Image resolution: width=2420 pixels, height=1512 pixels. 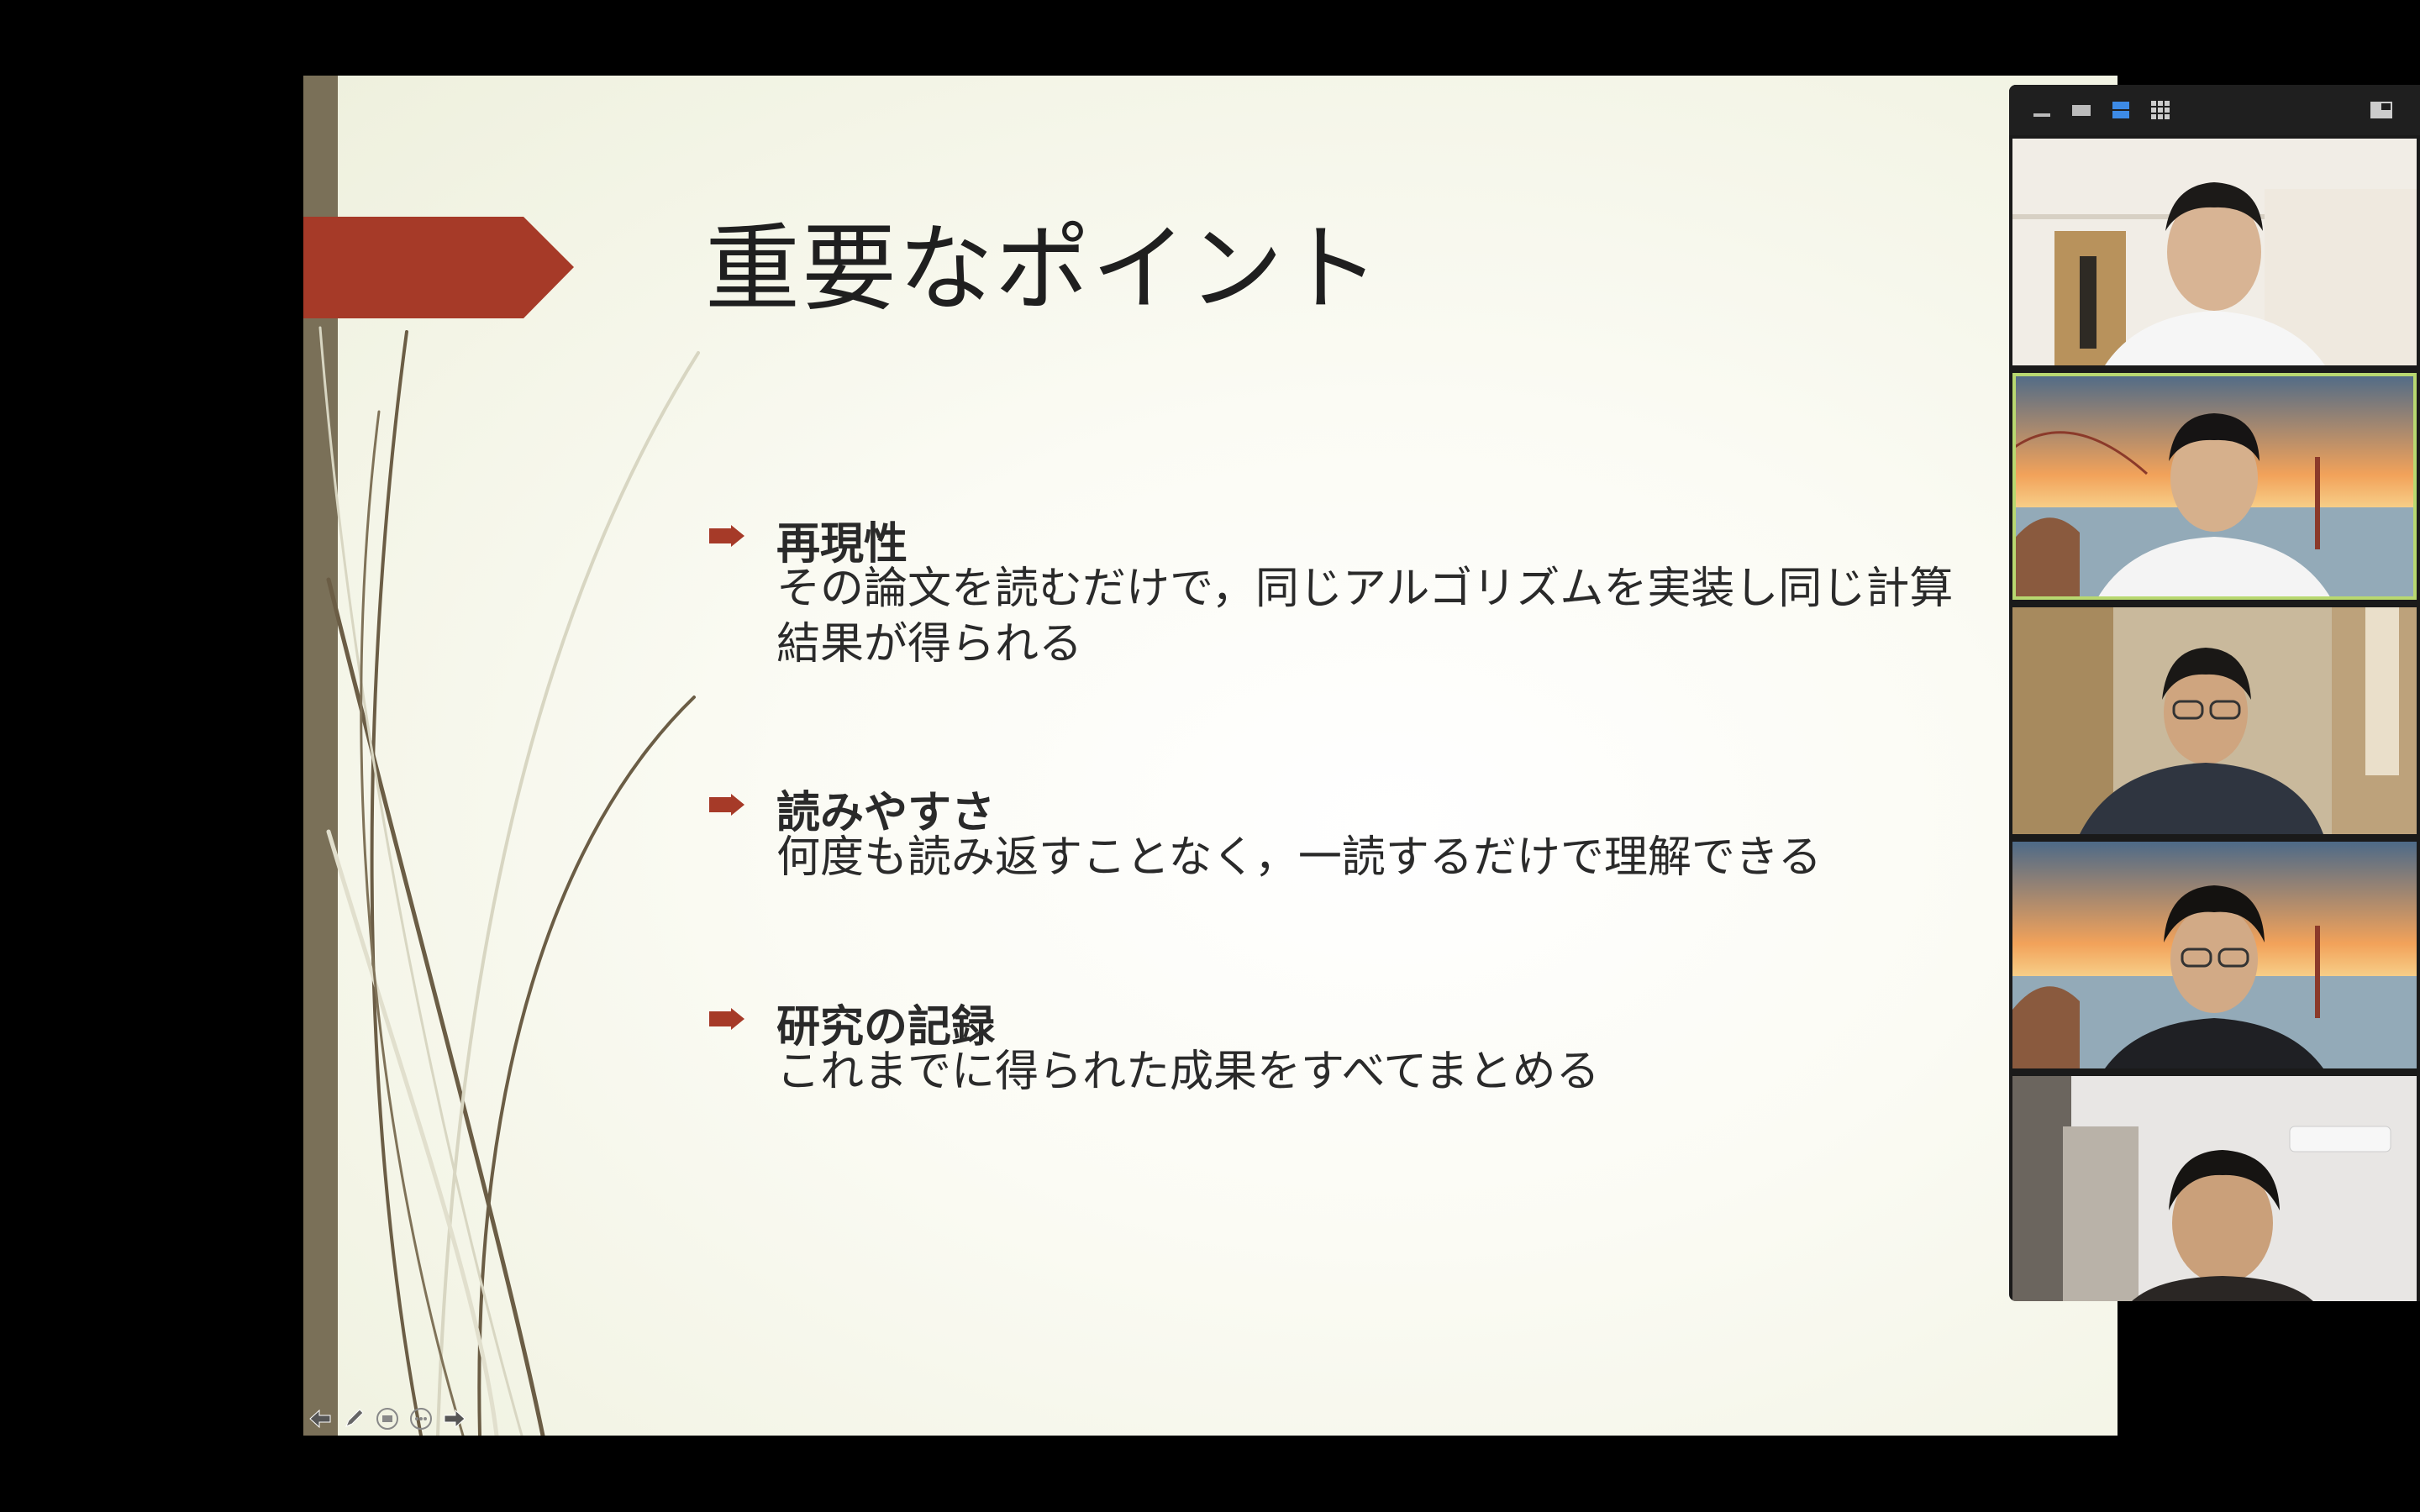 What do you see at coordinates (1299, 857) in the screenshot?
I see `bullet-text: 何度も読み返すことなく，一読するだけで理解できる` at bounding box center [1299, 857].